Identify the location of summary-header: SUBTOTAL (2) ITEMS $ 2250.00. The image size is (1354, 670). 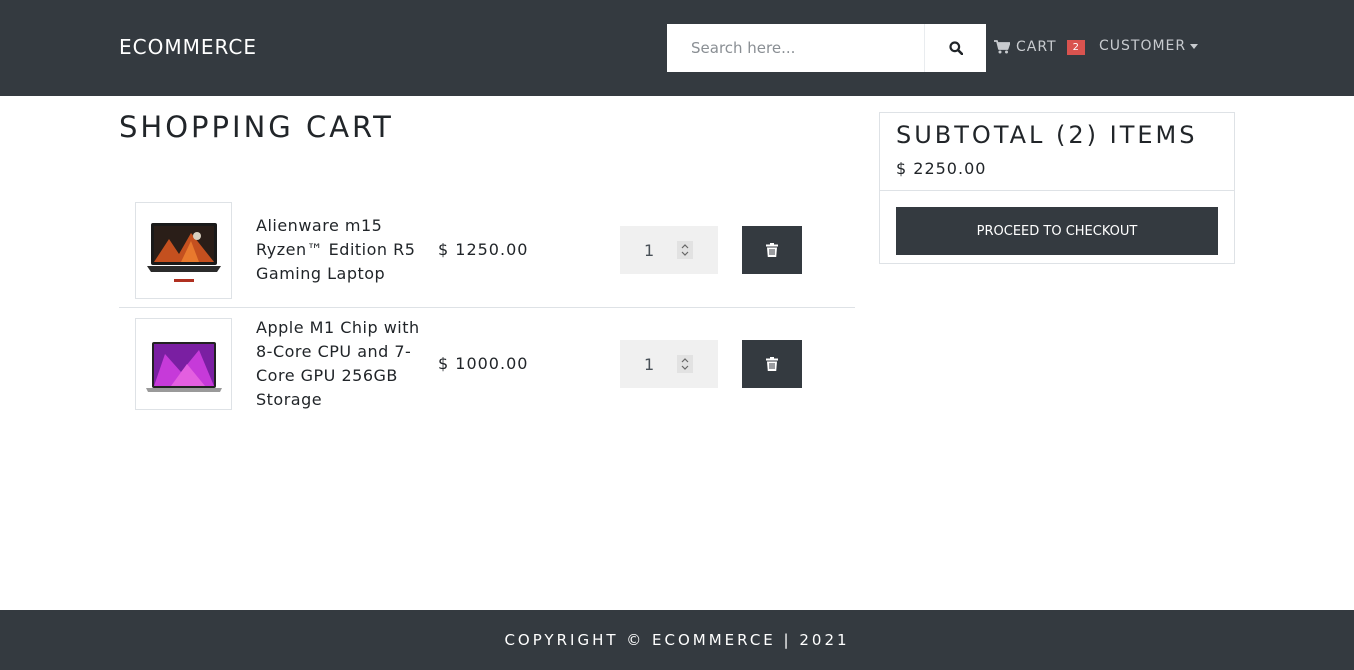
(1057, 152).